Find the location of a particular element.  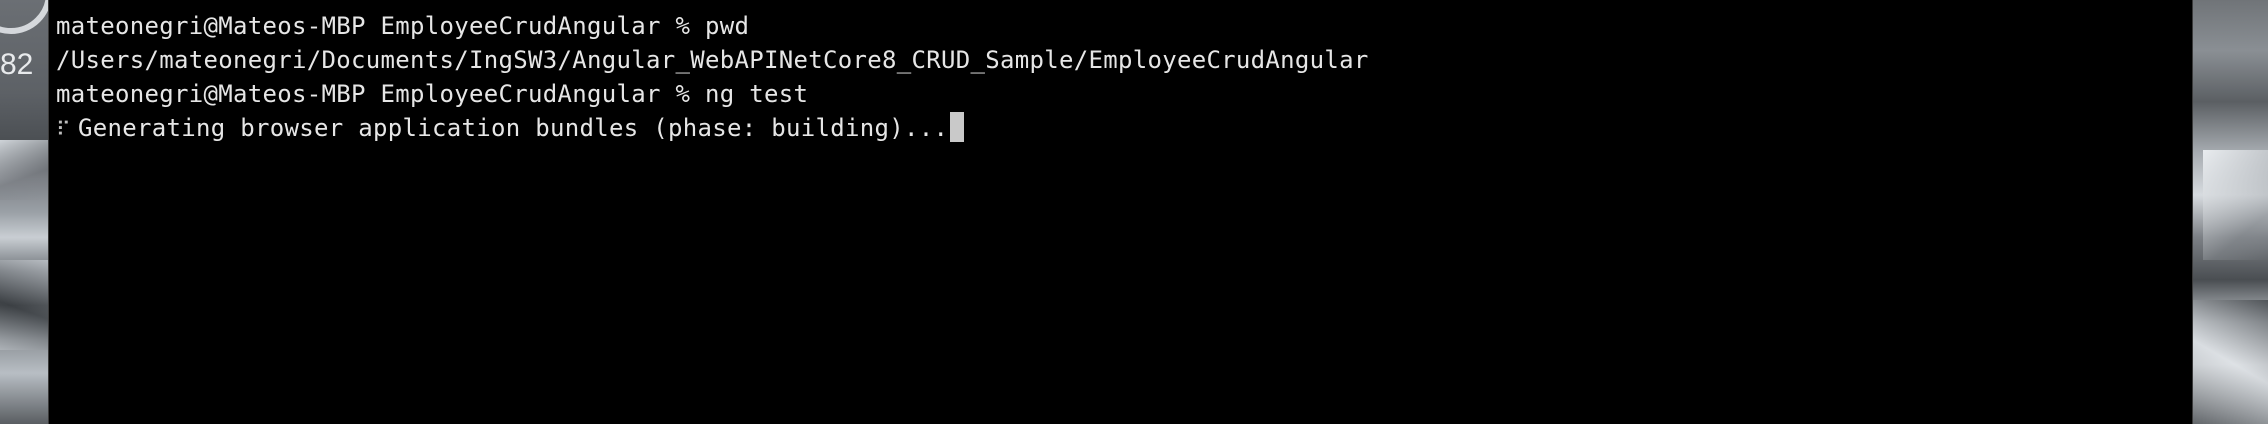

desktop-wallpaper-right is located at coordinates (2230, 212).